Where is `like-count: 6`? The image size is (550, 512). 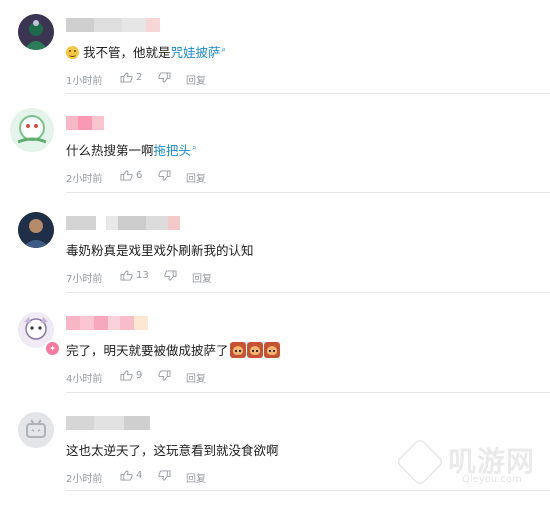 like-count: 6 is located at coordinates (139, 175).